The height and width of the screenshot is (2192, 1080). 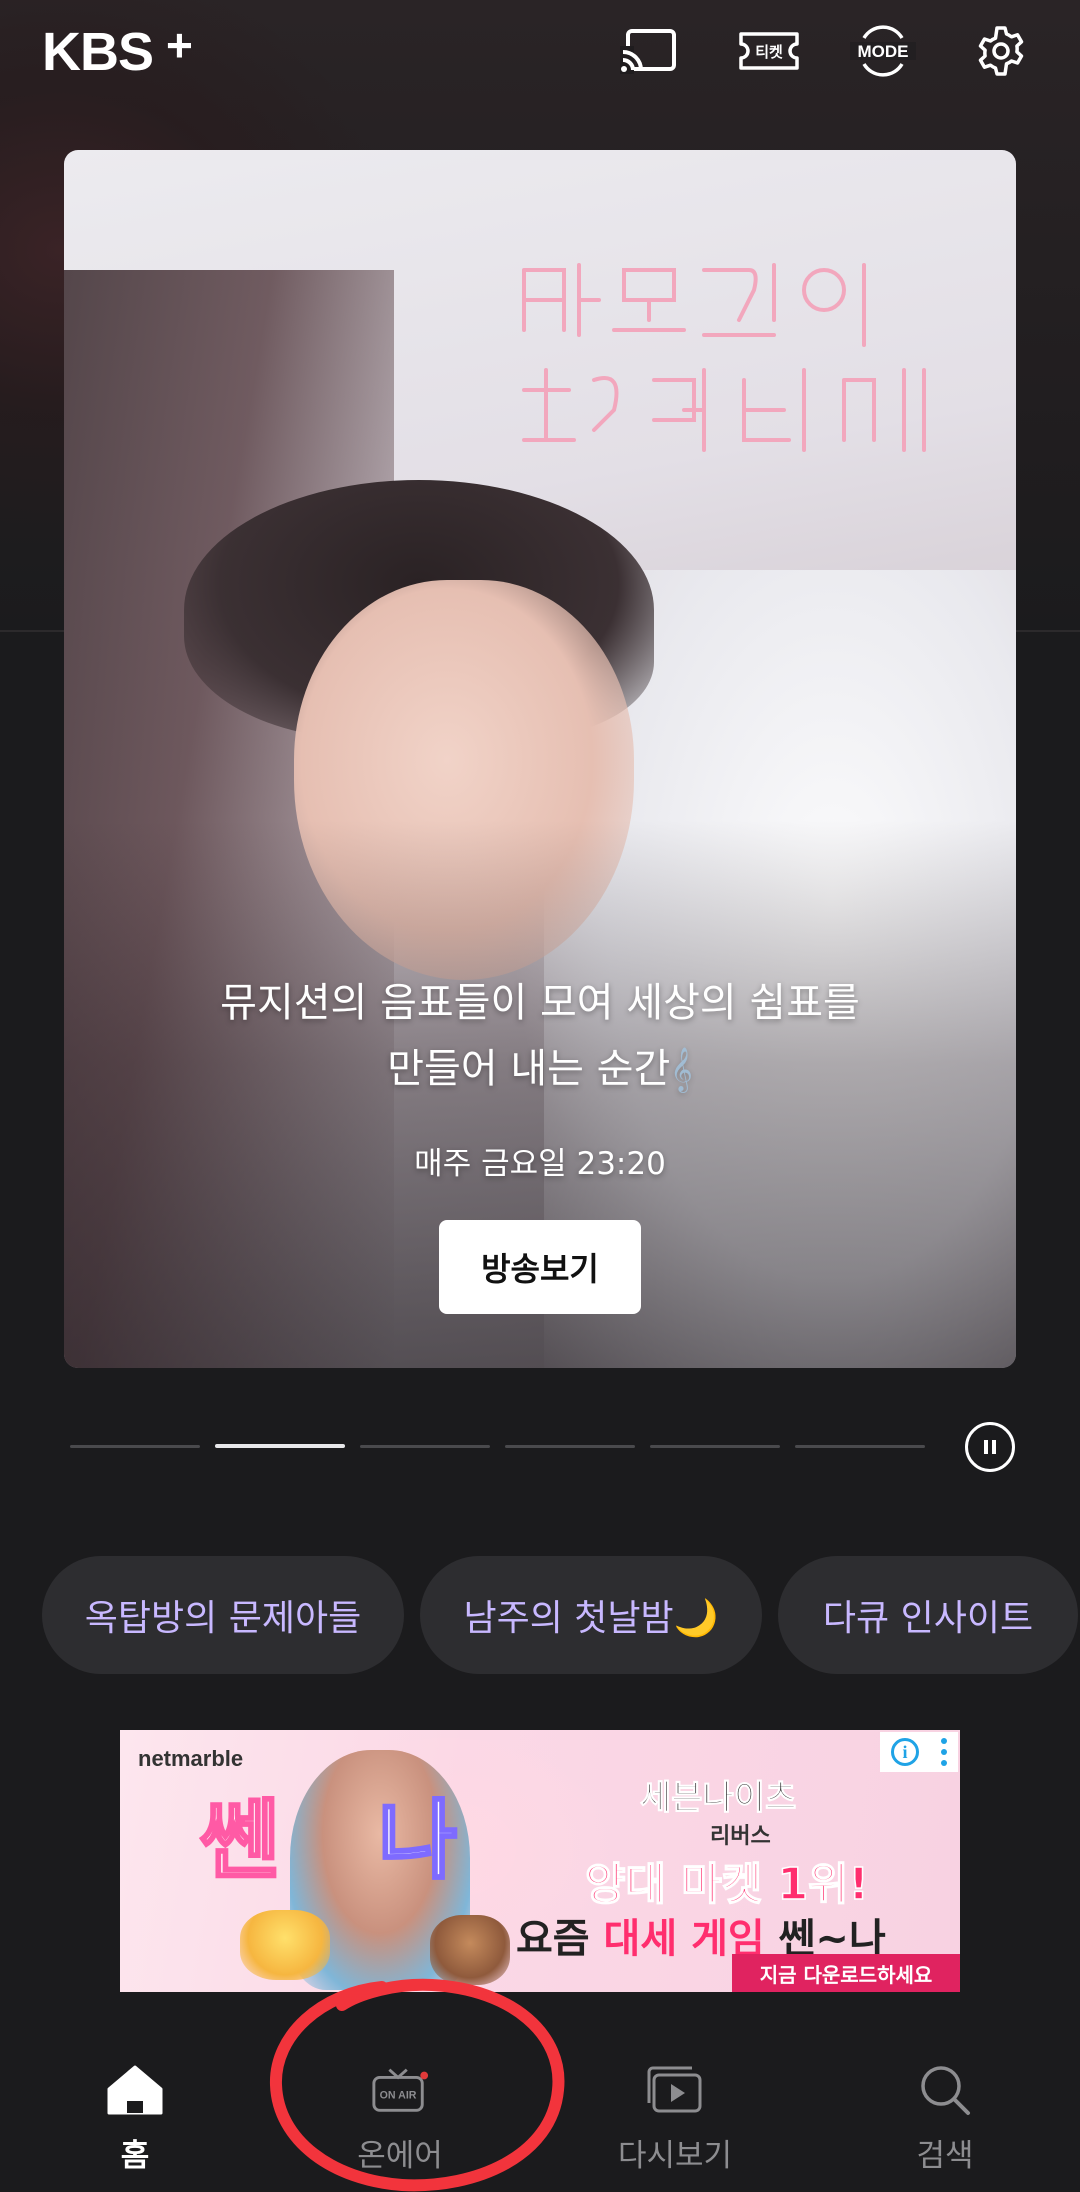 What do you see at coordinates (540, 1164) in the screenshot?
I see `hero-schedule: 매주 금요일 23:20` at bounding box center [540, 1164].